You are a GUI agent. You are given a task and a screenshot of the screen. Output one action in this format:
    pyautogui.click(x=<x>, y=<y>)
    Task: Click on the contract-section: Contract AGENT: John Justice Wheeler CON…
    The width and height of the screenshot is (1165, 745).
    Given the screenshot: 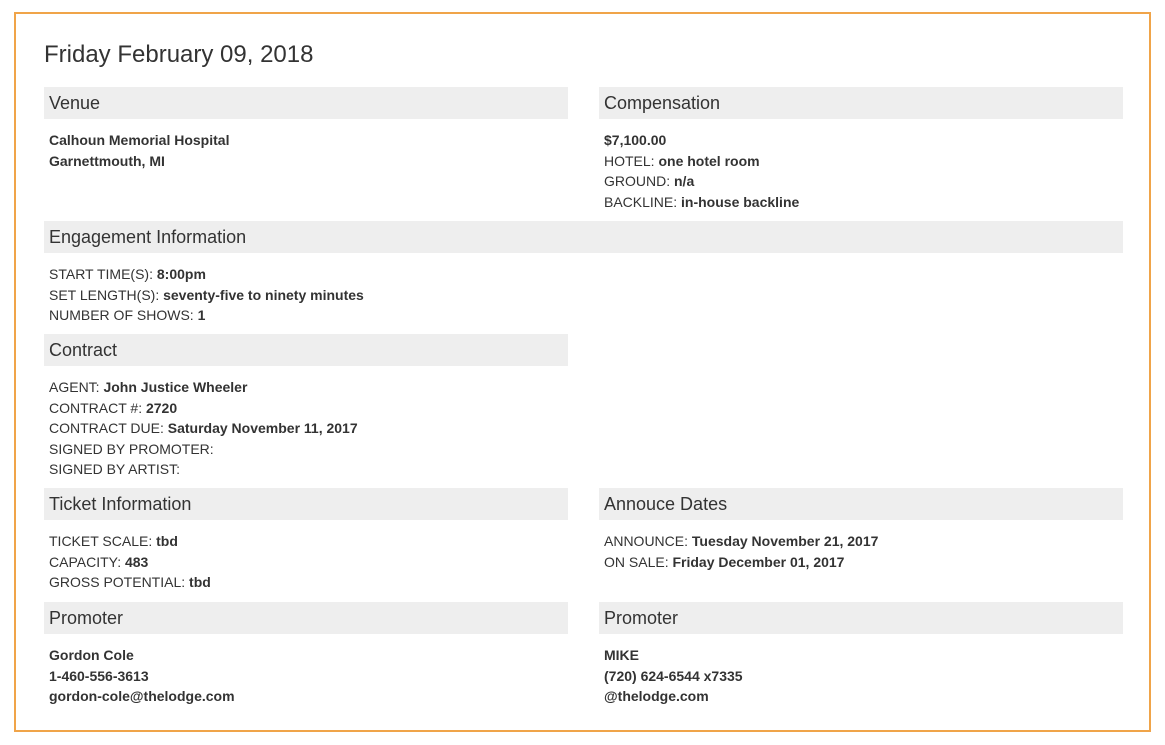 What is the action you would take?
    pyautogui.click(x=306, y=407)
    